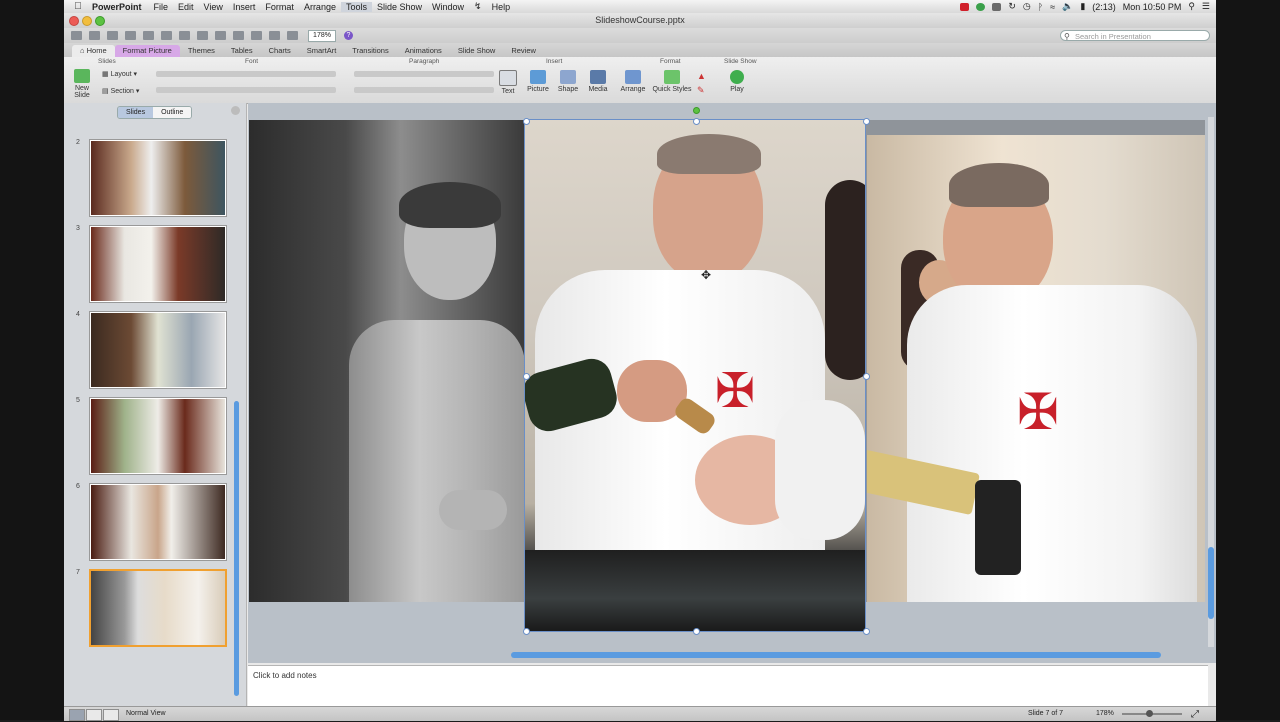 The height and width of the screenshot is (722, 1280). Describe the element at coordinates (112, 35) in the screenshot. I see `open-icon` at that location.